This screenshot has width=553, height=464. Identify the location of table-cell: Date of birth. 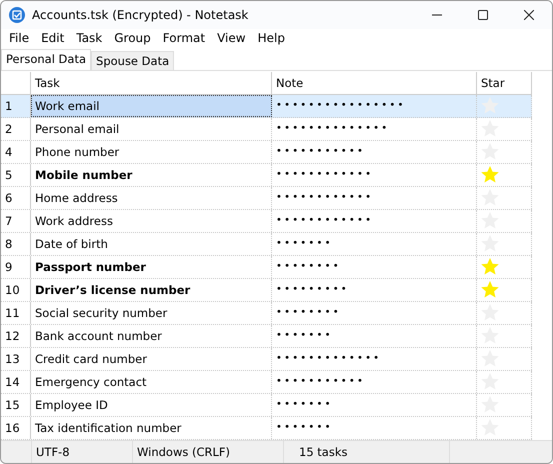
(151, 243).